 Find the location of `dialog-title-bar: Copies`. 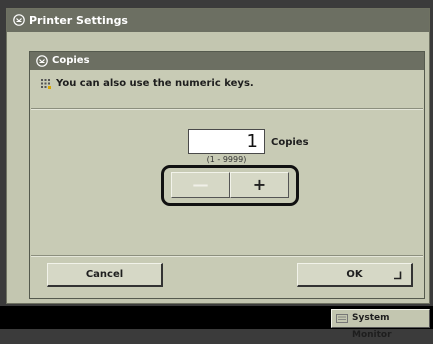

dialog-title-bar: Copies is located at coordinates (227, 61).